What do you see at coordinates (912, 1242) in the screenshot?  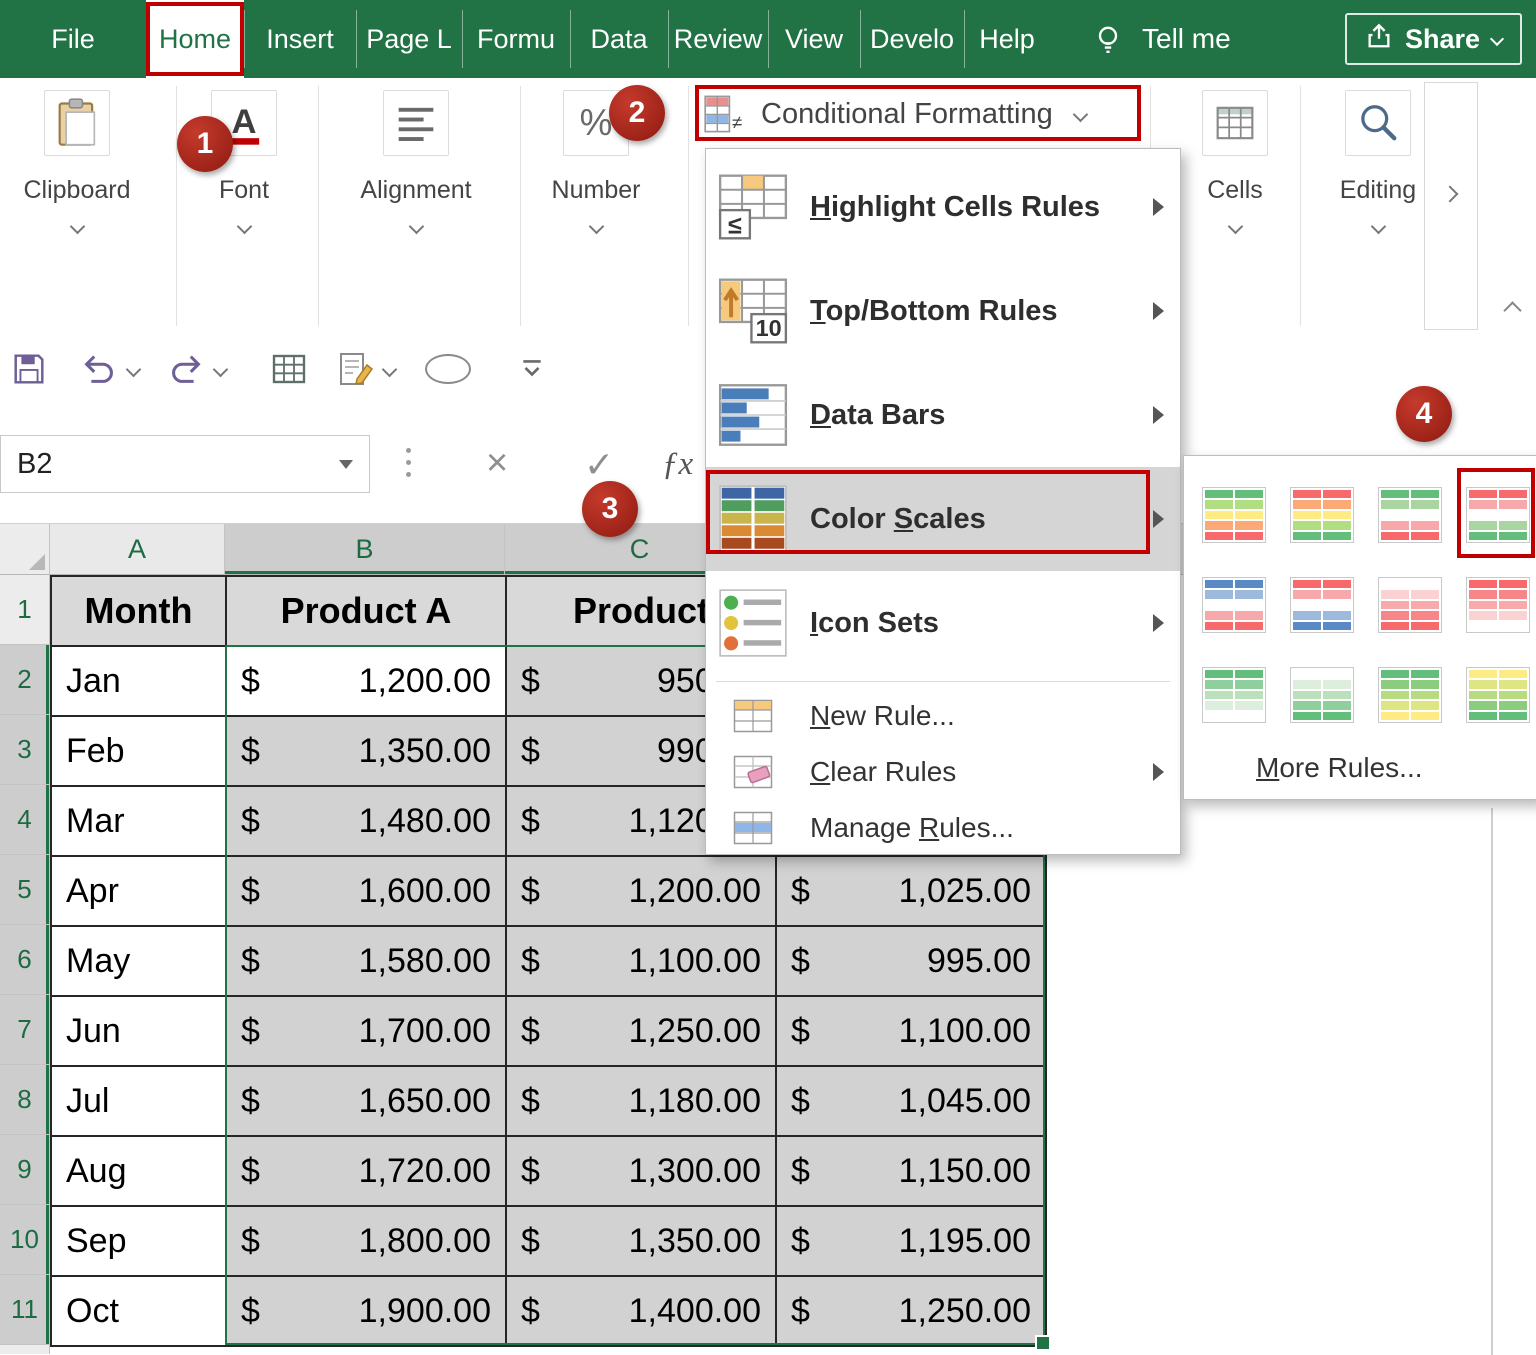 I see `cell-d10: $1,195.00` at bounding box center [912, 1242].